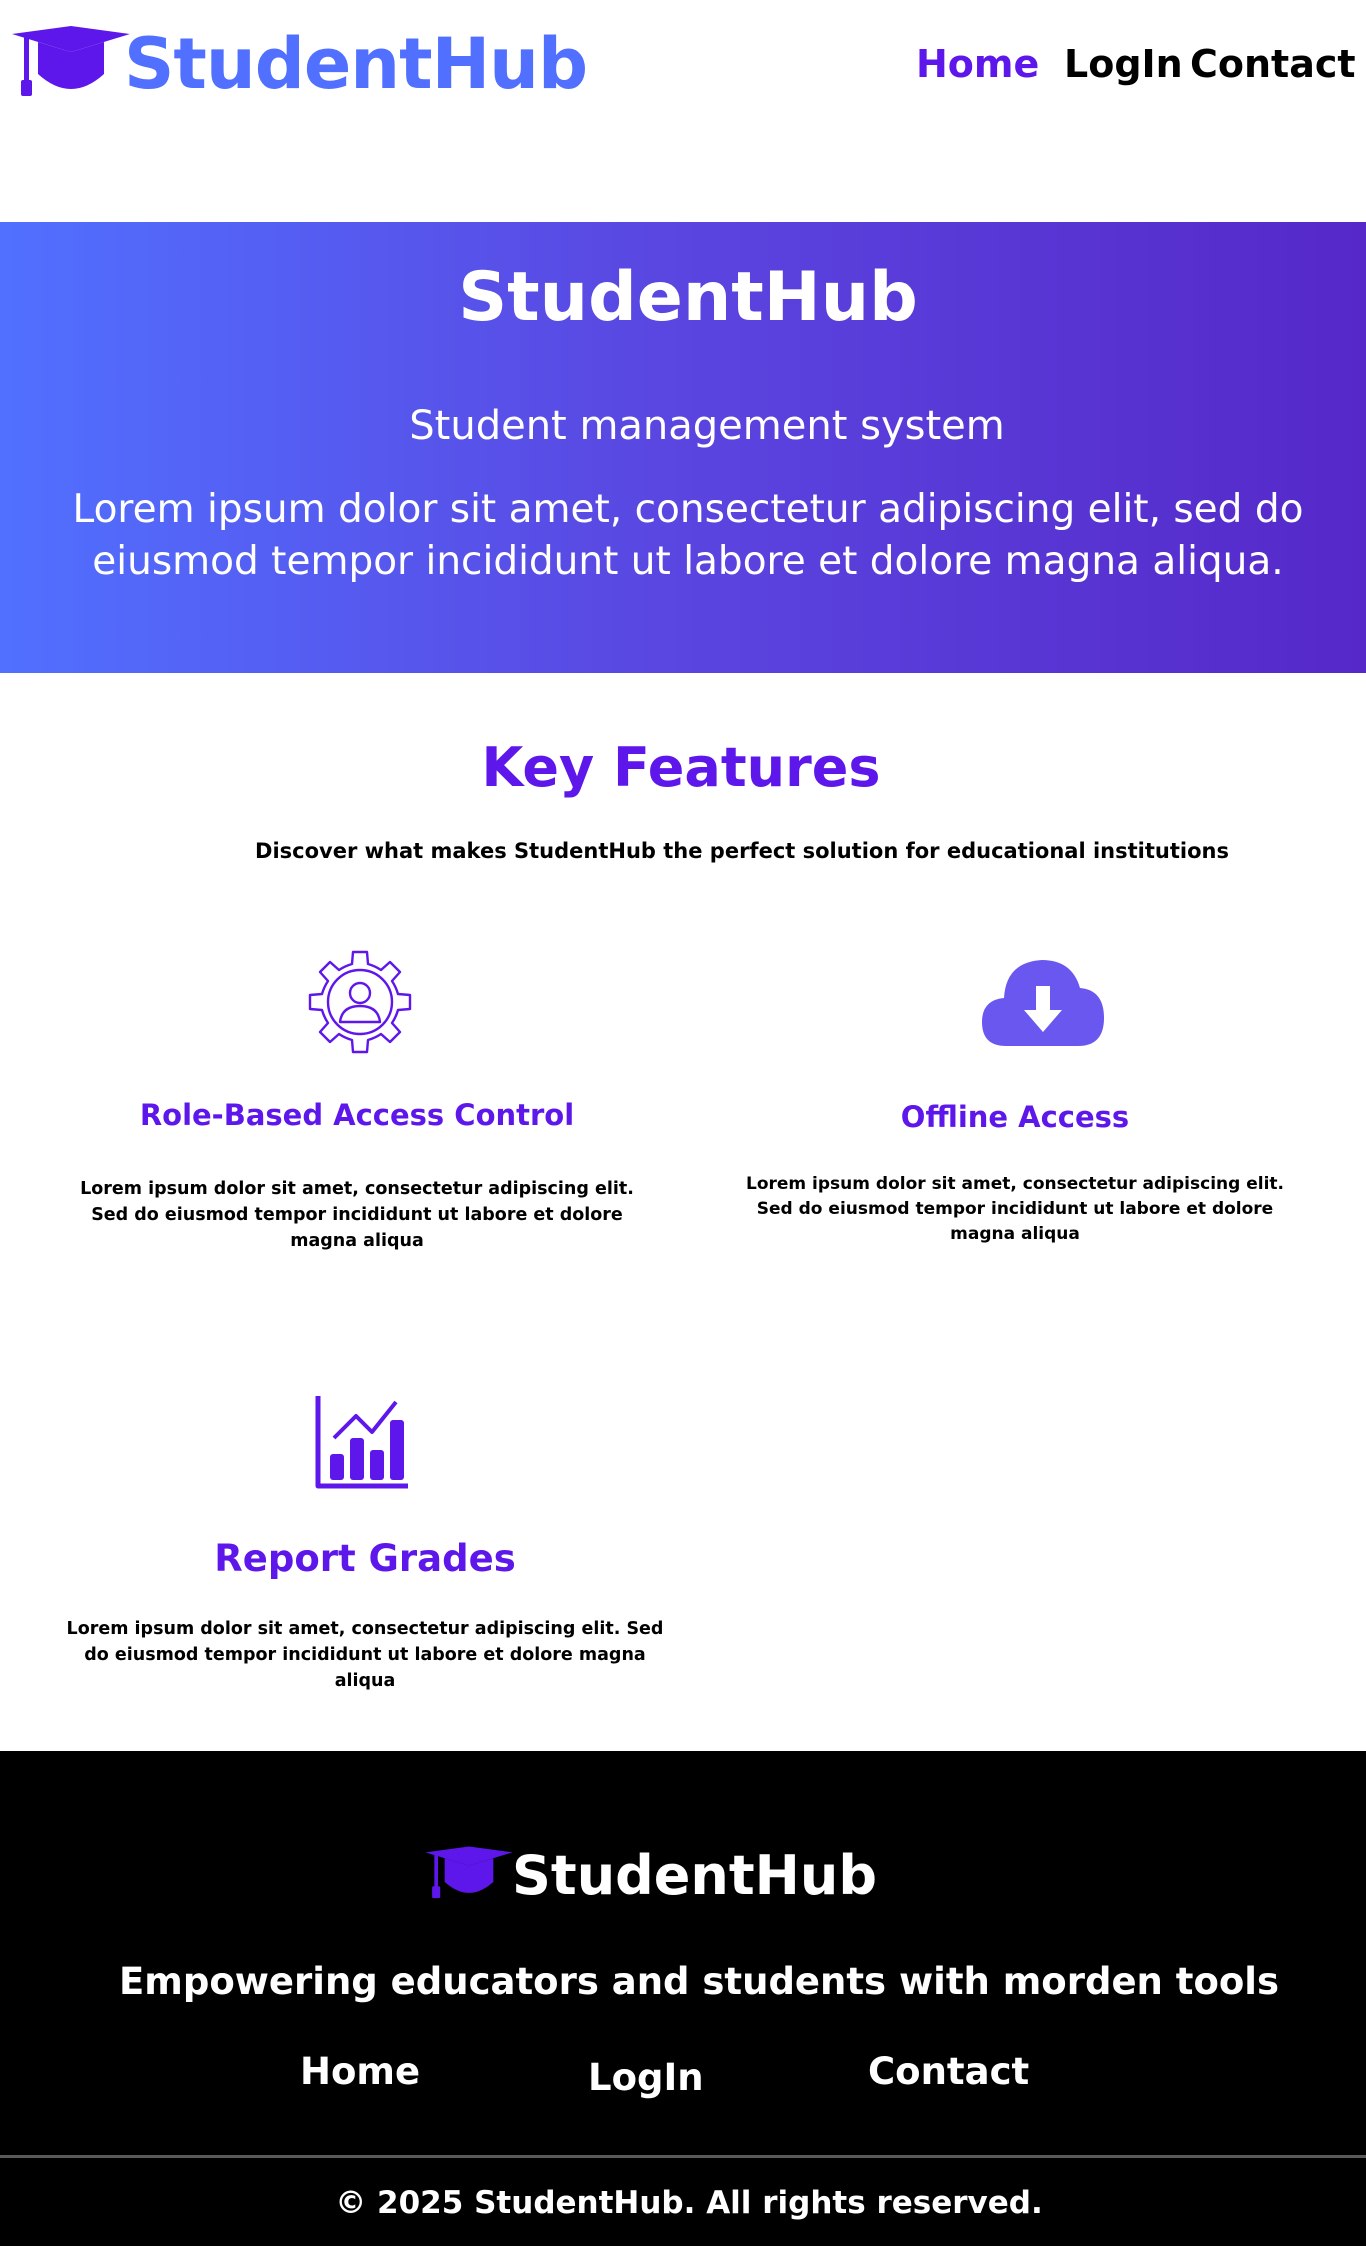 The image size is (1366, 2246). Describe the element at coordinates (689, 2203) in the screenshot. I see `footer-copyright: © 2025 StudentHub. All rights reserved.` at that location.